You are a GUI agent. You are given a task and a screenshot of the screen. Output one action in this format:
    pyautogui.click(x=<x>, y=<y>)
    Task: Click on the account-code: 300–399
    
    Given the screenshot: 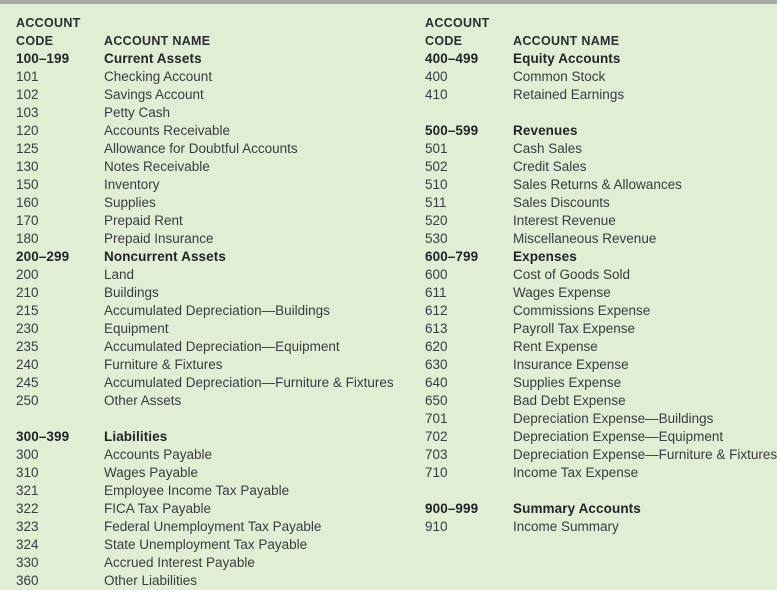 What is the action you would take?
    pyautogui.click(x=43, y=436)
    